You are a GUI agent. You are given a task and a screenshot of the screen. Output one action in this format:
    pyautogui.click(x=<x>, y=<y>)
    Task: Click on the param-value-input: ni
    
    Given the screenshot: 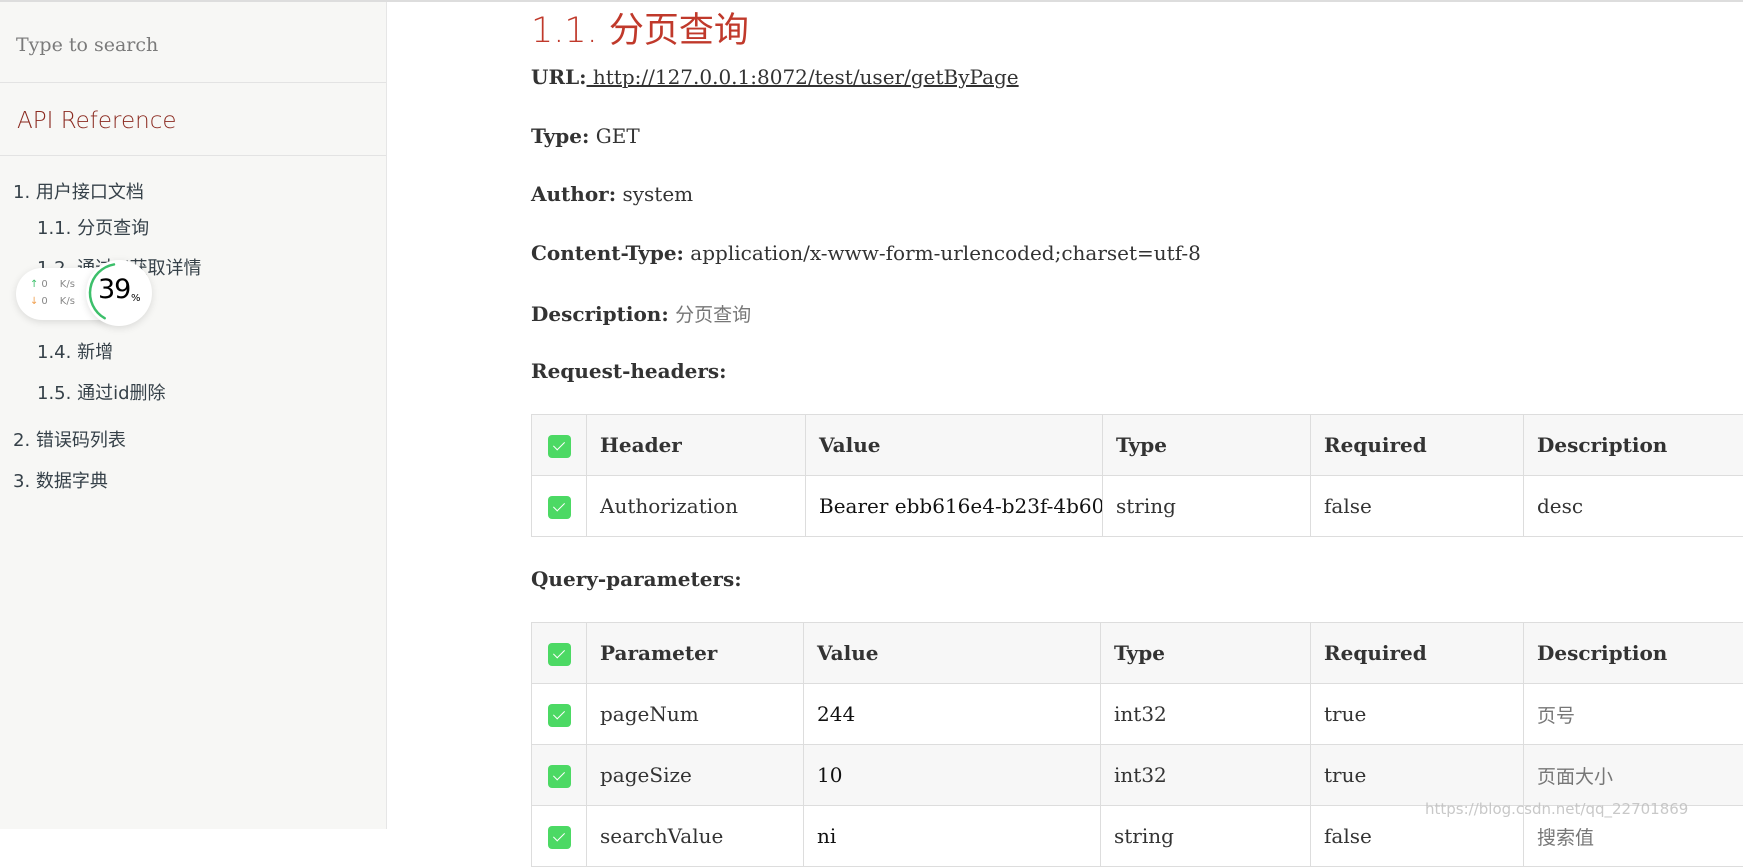 What is the action you would take?
    pyautogui.click(x=952, y=836)
    